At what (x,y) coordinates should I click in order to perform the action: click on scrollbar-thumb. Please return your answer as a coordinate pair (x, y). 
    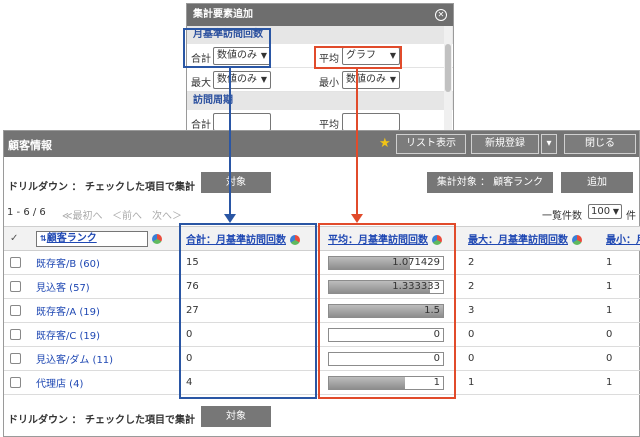
    Looking at the image, I should click on (448, 68).